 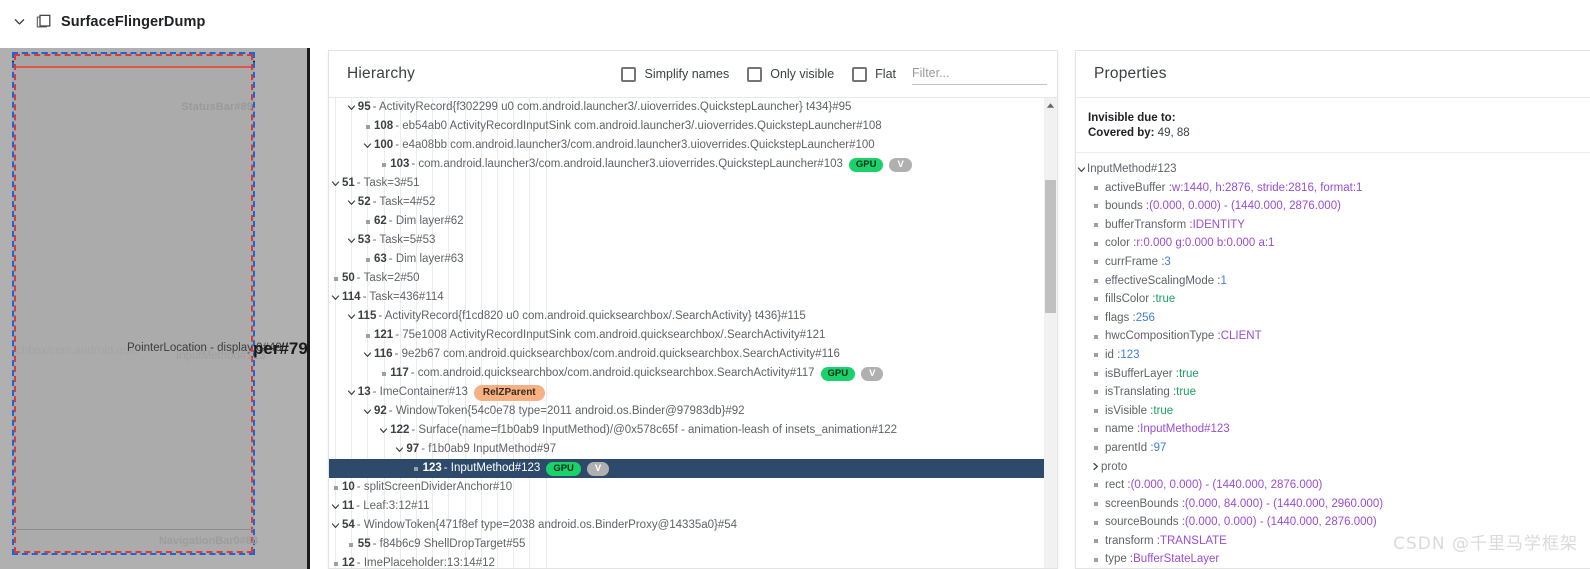 I want to click on tree-row: 63 - Dim layer#63, so click(x=693, y=259).